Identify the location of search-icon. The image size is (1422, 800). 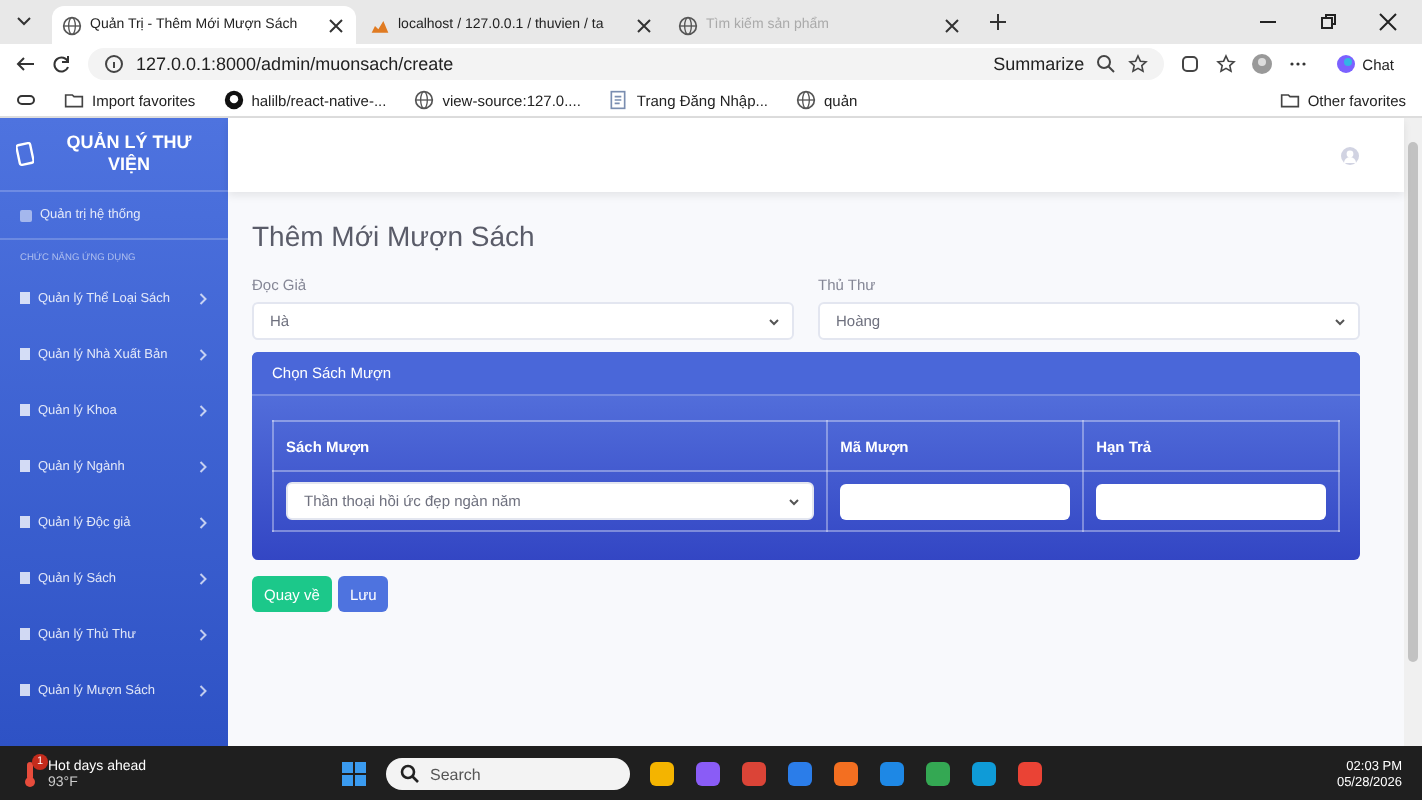
(410, 774).